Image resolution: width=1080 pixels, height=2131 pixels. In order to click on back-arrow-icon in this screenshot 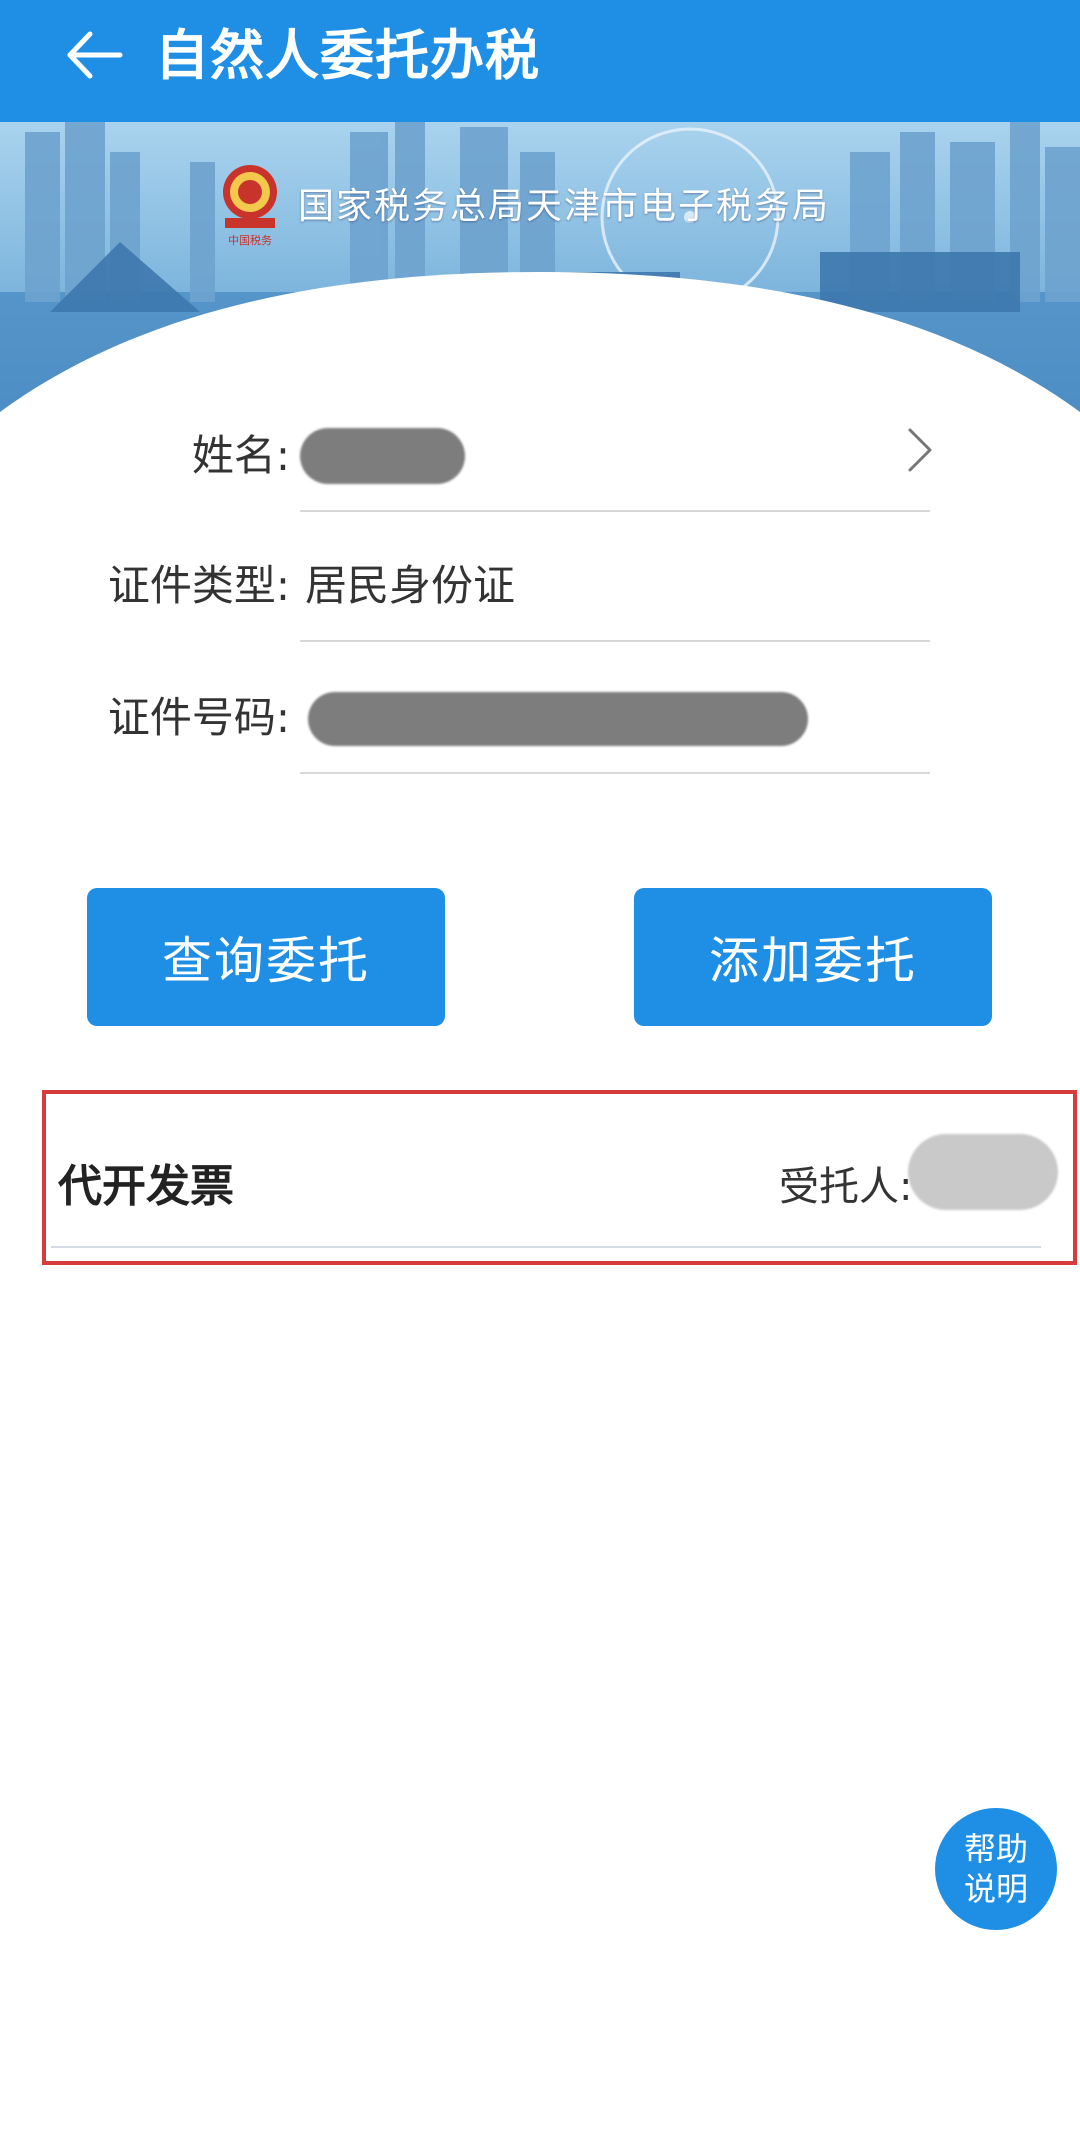, I will do `click(95, 55)`.